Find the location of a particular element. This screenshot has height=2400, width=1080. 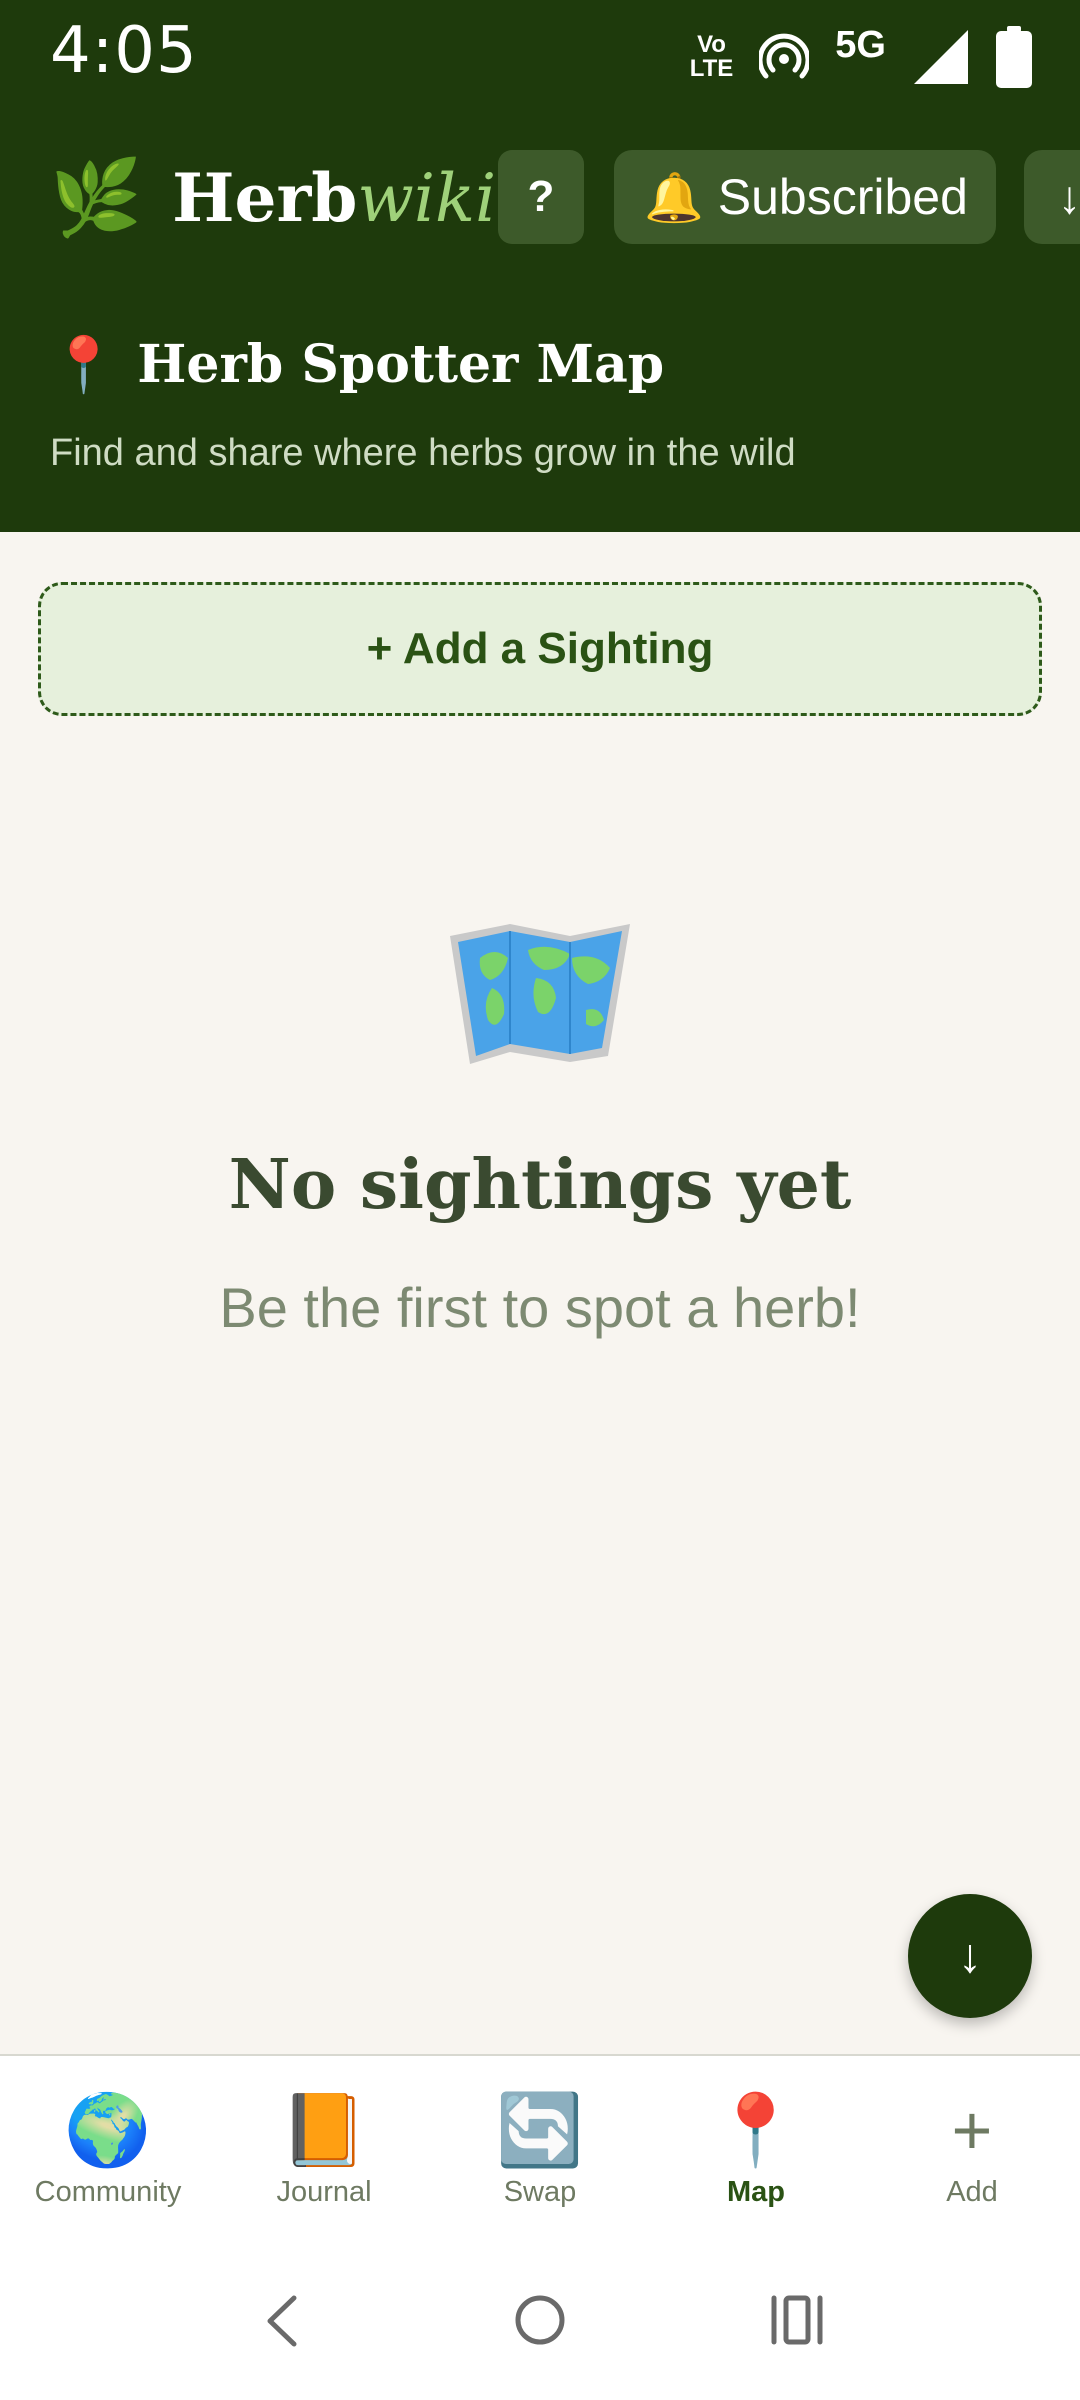

nav-item-swap: 🔄 Swap is located at coordinates (540, 2143).